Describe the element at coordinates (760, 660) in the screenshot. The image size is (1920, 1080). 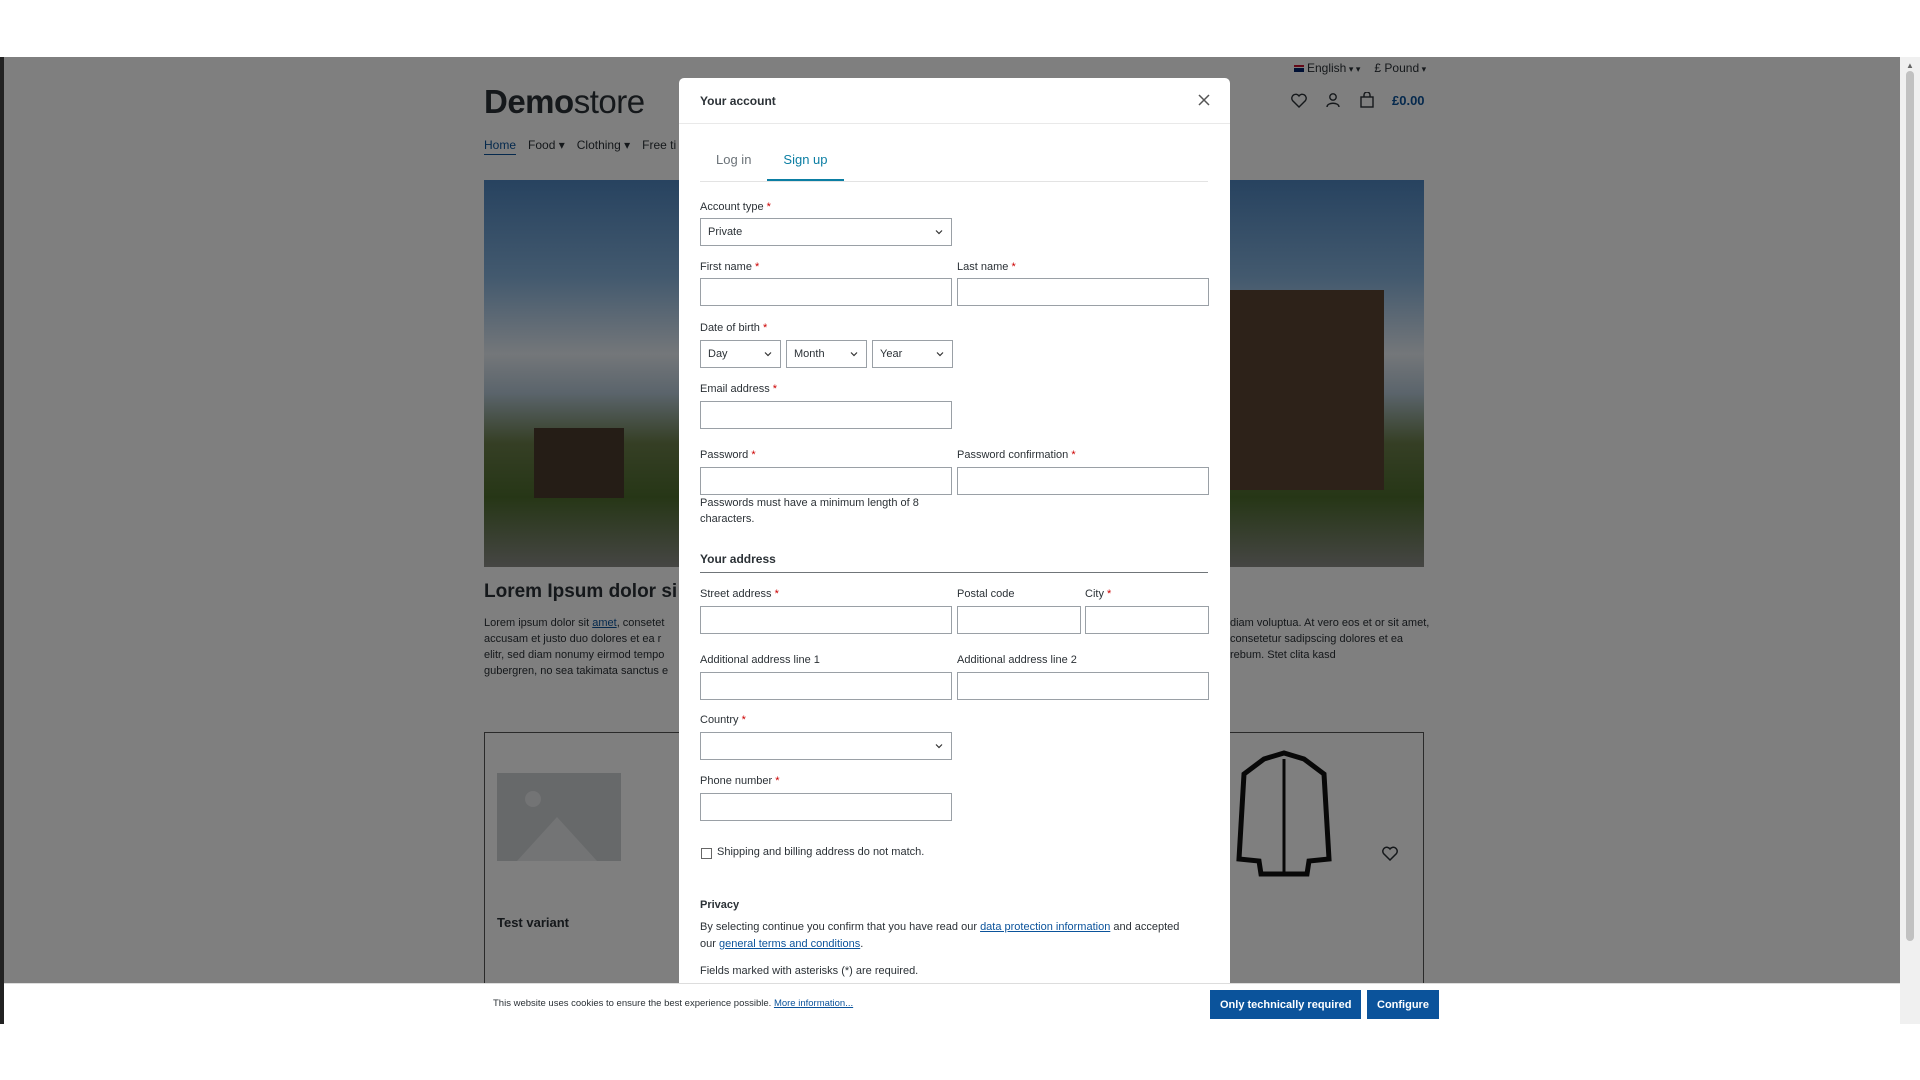
I see `address-line-1-label: Additional address line 1` at that location.